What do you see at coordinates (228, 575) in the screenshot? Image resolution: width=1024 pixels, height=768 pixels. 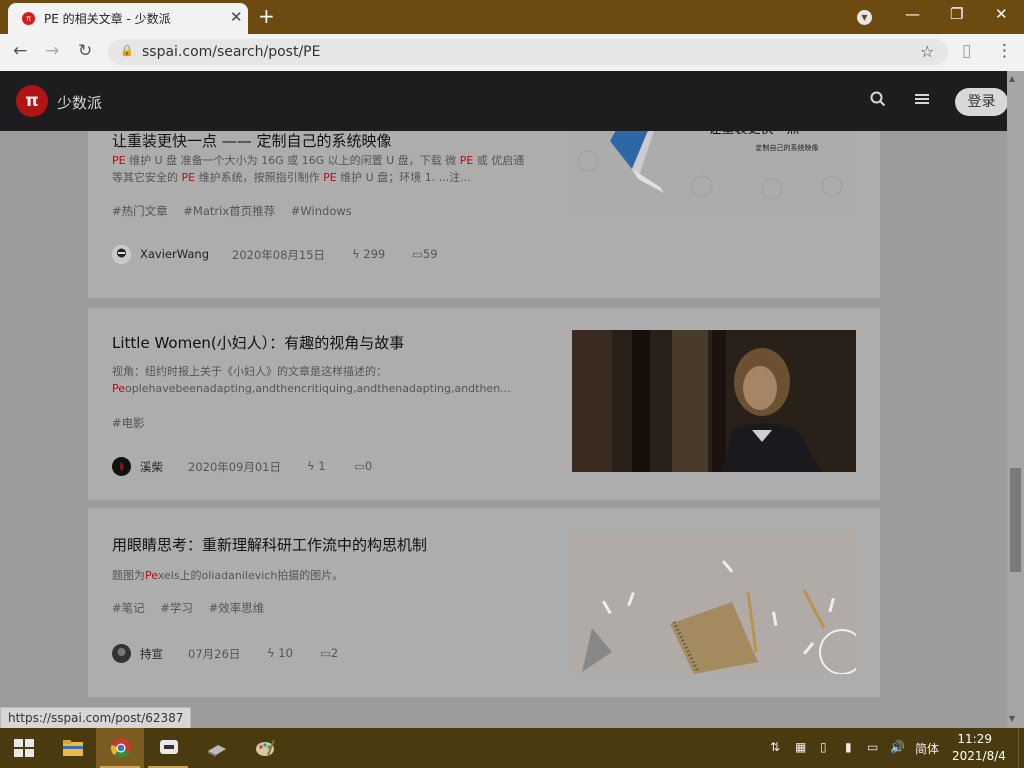 I see `article-summary: 题图为Pexels上的oliadanilevich拍摄的图片。` at bounding box center [228, 575].